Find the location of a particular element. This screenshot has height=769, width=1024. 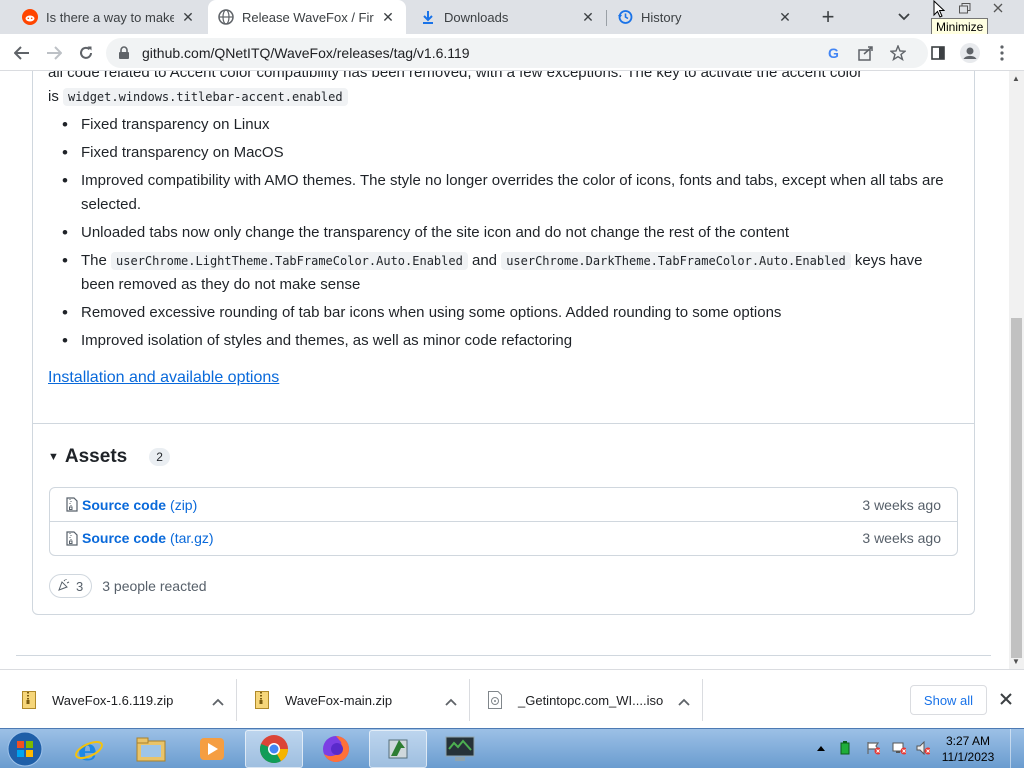

lock-icon is located at coordinates (124, 54).